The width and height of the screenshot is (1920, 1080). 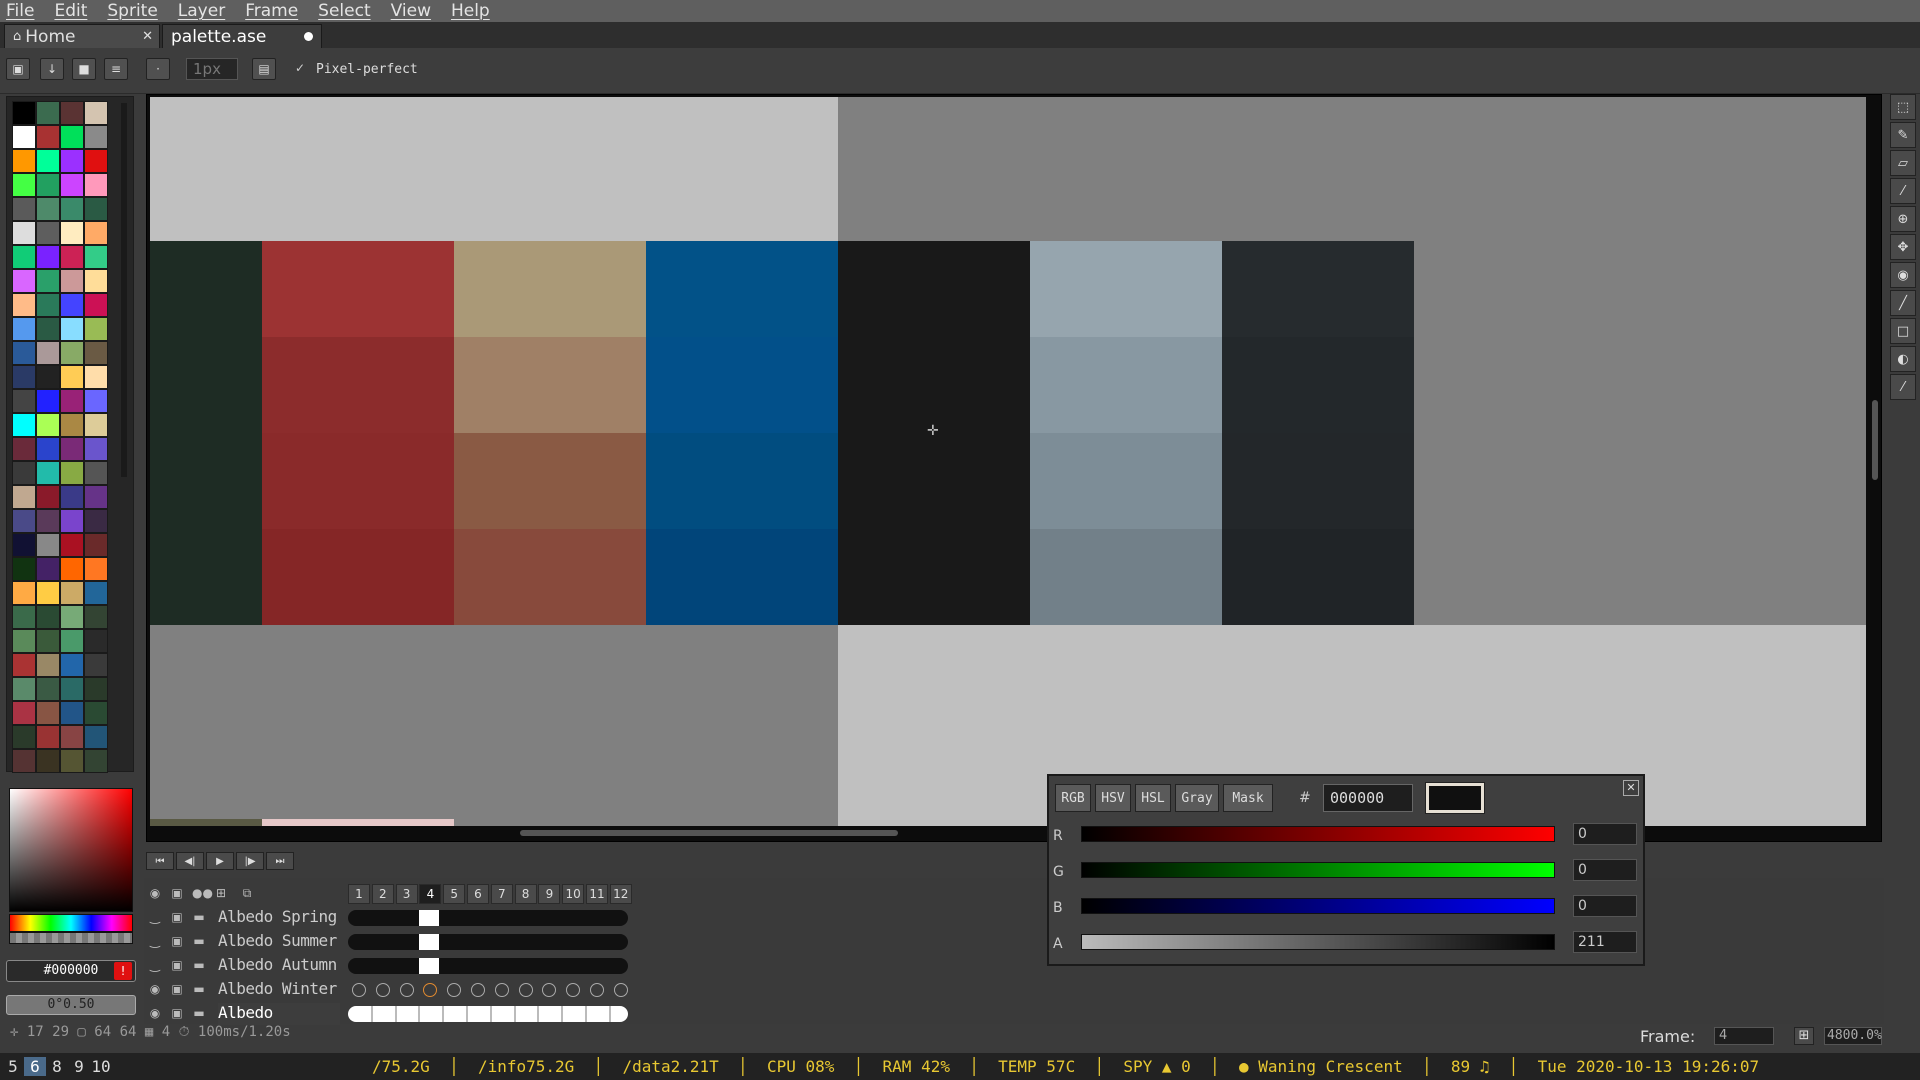 What do you see at coordinates (247, 893) in the screenshot?
I see `reference-icon: ⧉` at bounding box center [247, 893].